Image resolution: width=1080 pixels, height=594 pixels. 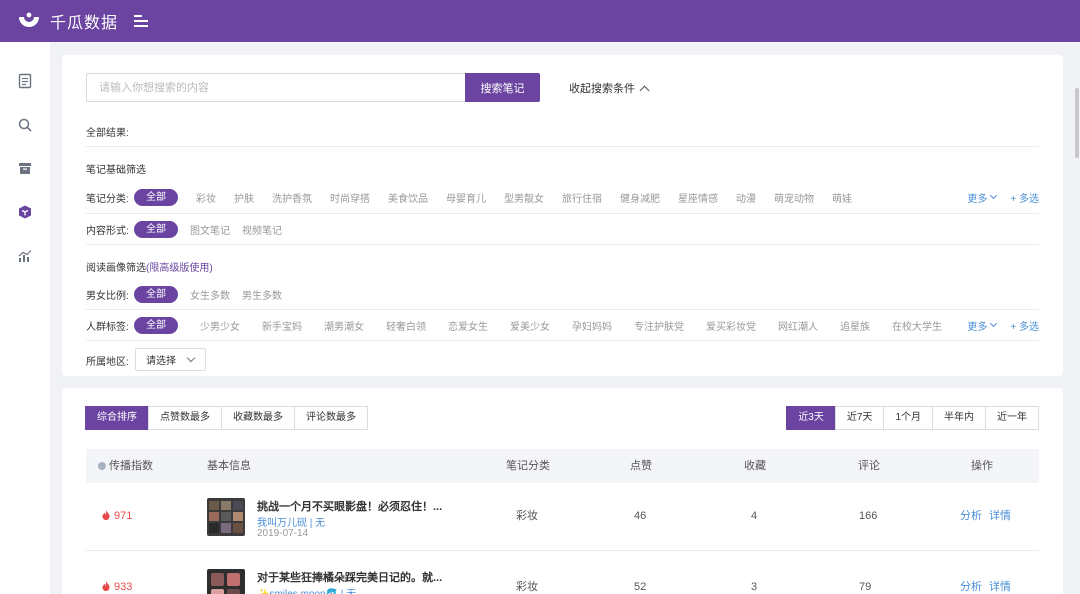 I want to click on brand-name: 千瓜数据, so click(x=84, y=23).